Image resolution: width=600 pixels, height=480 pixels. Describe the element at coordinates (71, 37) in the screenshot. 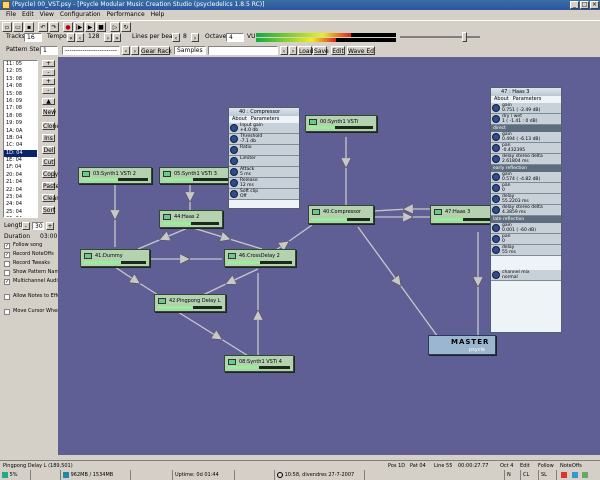

I see `tempo-down-button: «` at that location.